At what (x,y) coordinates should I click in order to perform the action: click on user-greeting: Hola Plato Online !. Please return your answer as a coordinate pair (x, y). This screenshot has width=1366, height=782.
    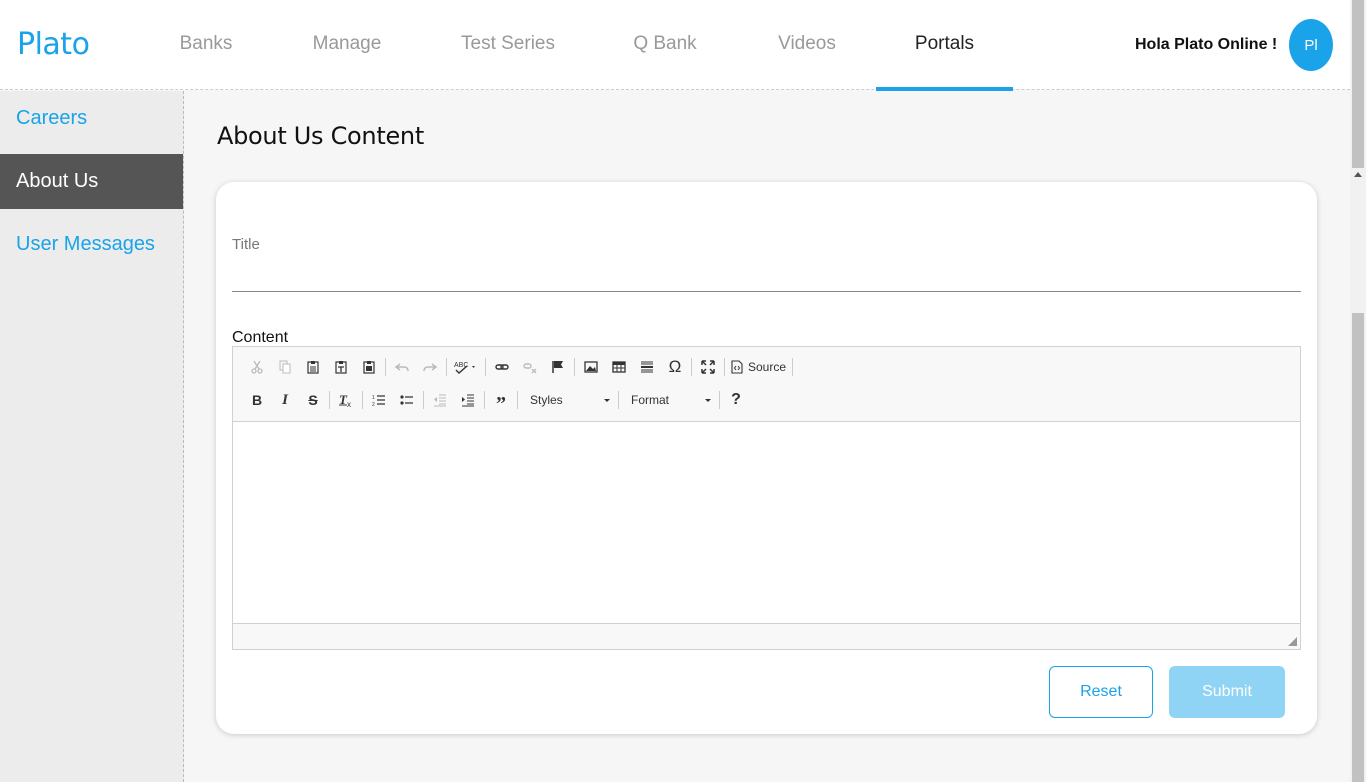
    Looking at the image, I should click on (1206, 44).